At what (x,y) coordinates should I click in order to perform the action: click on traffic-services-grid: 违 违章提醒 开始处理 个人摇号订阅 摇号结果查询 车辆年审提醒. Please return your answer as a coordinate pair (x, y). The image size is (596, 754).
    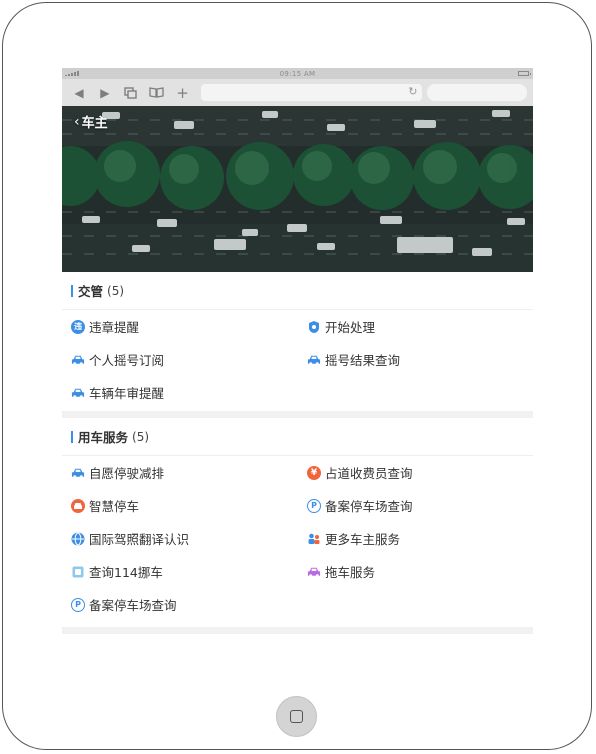
    Looking at the image, I should click on (297, 359).